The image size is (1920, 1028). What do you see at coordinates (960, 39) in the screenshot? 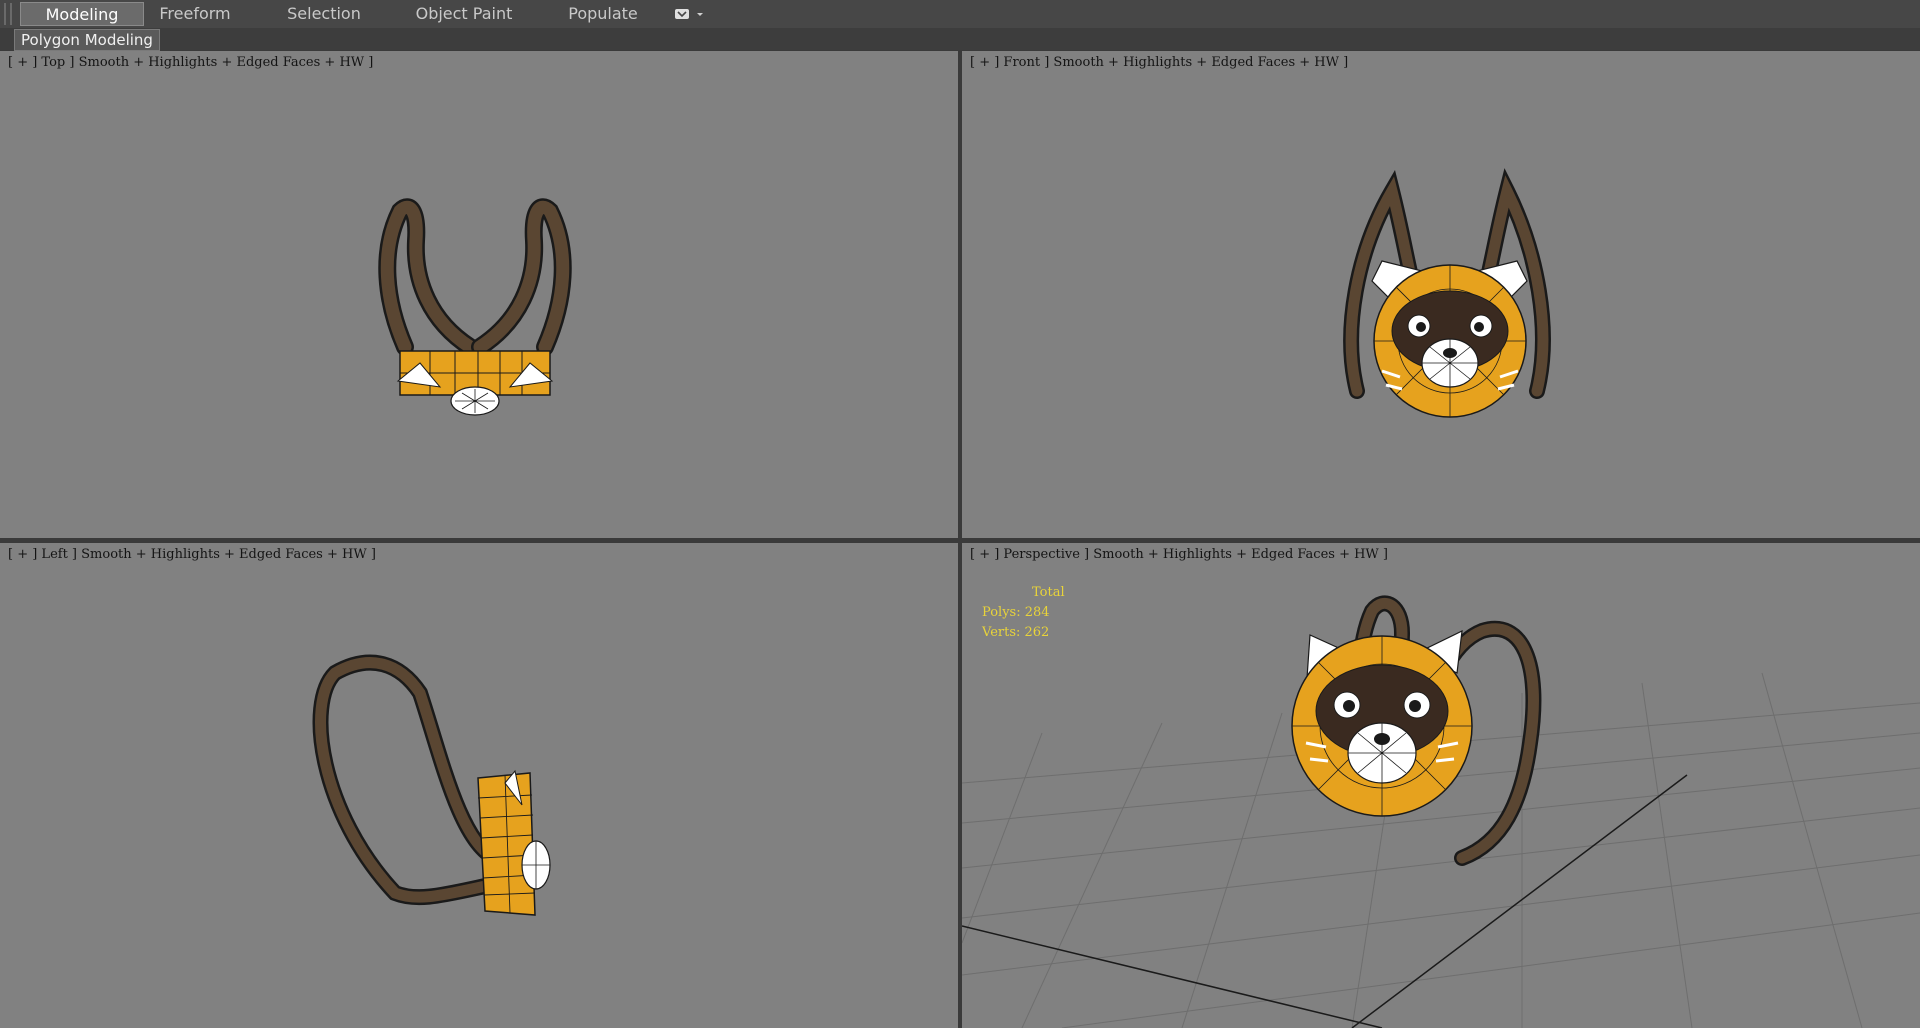
I see `ribbon-panel-bar: Polygon Modeling` at bounding box center [960, 39].